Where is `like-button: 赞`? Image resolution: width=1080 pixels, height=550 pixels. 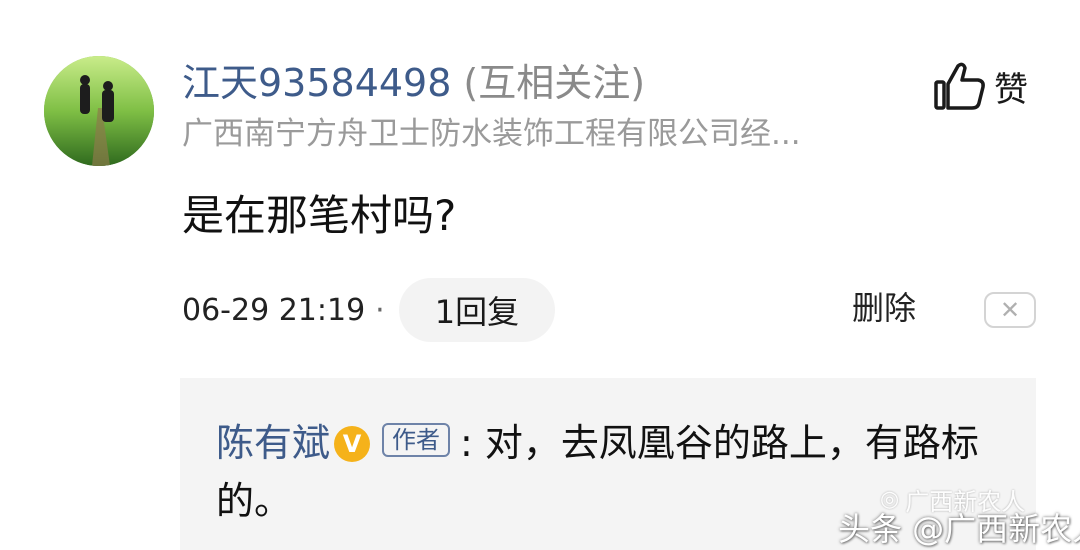 like-button: 赞 is located at coordinates (980, 86).